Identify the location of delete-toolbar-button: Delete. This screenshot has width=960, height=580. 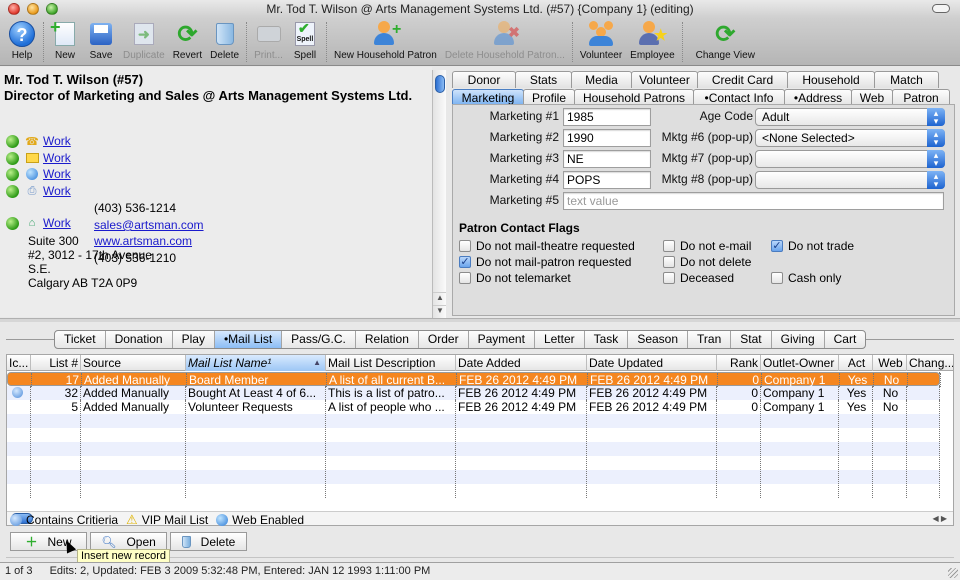
(224, 39).